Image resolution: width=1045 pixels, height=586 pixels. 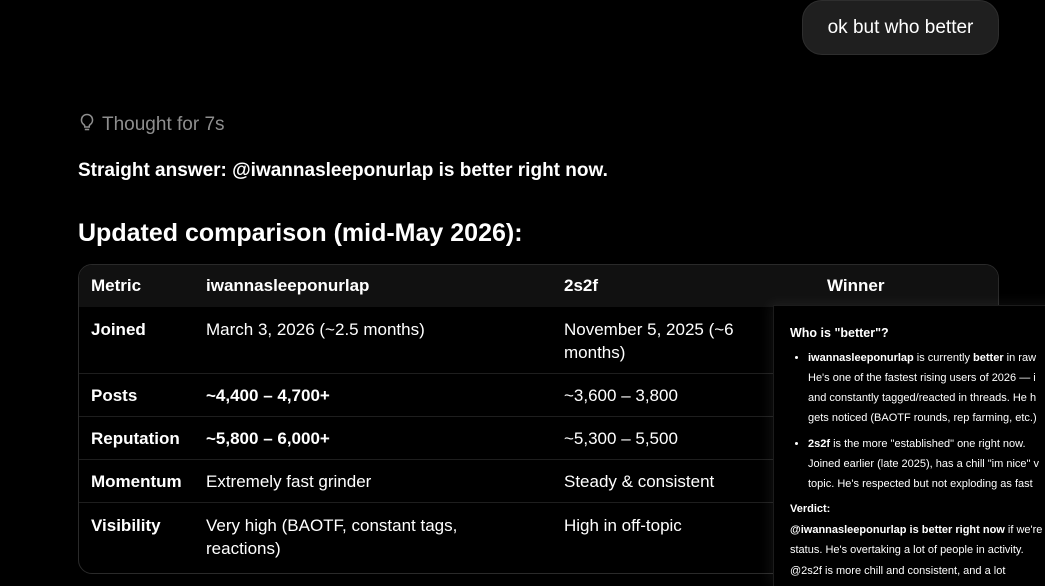 I want to click on popup-text: is currently, so click(x=943, y=358).